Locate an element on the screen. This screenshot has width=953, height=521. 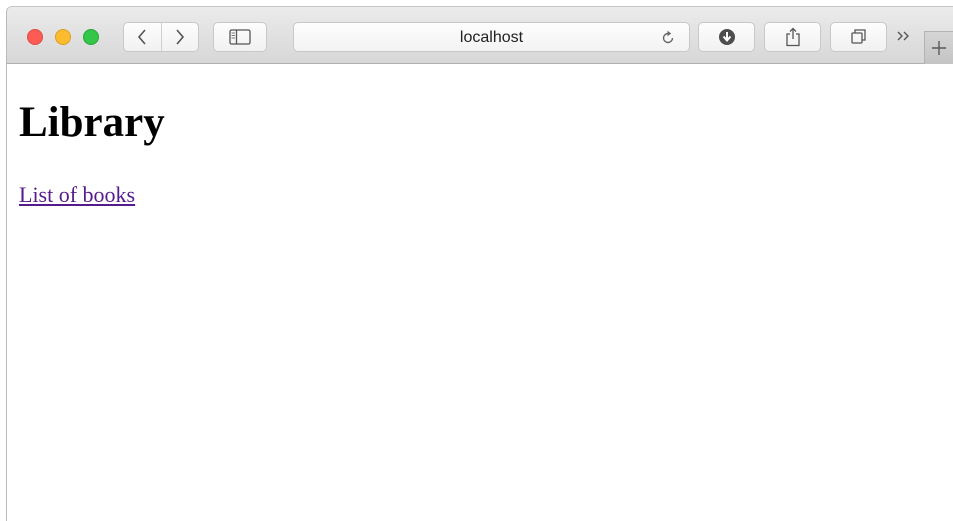
back-button is located at coordinates (142, 37).